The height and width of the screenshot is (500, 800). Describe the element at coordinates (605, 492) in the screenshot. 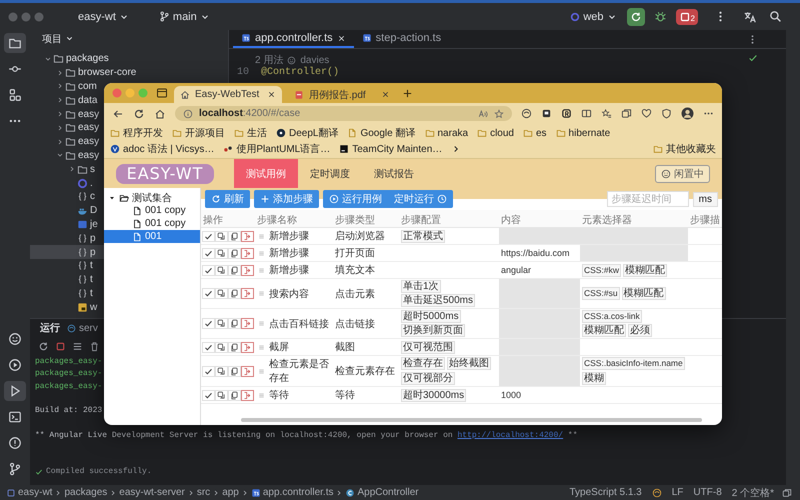

I see `language-indicator: TypeScript 5.1.3` at that location.